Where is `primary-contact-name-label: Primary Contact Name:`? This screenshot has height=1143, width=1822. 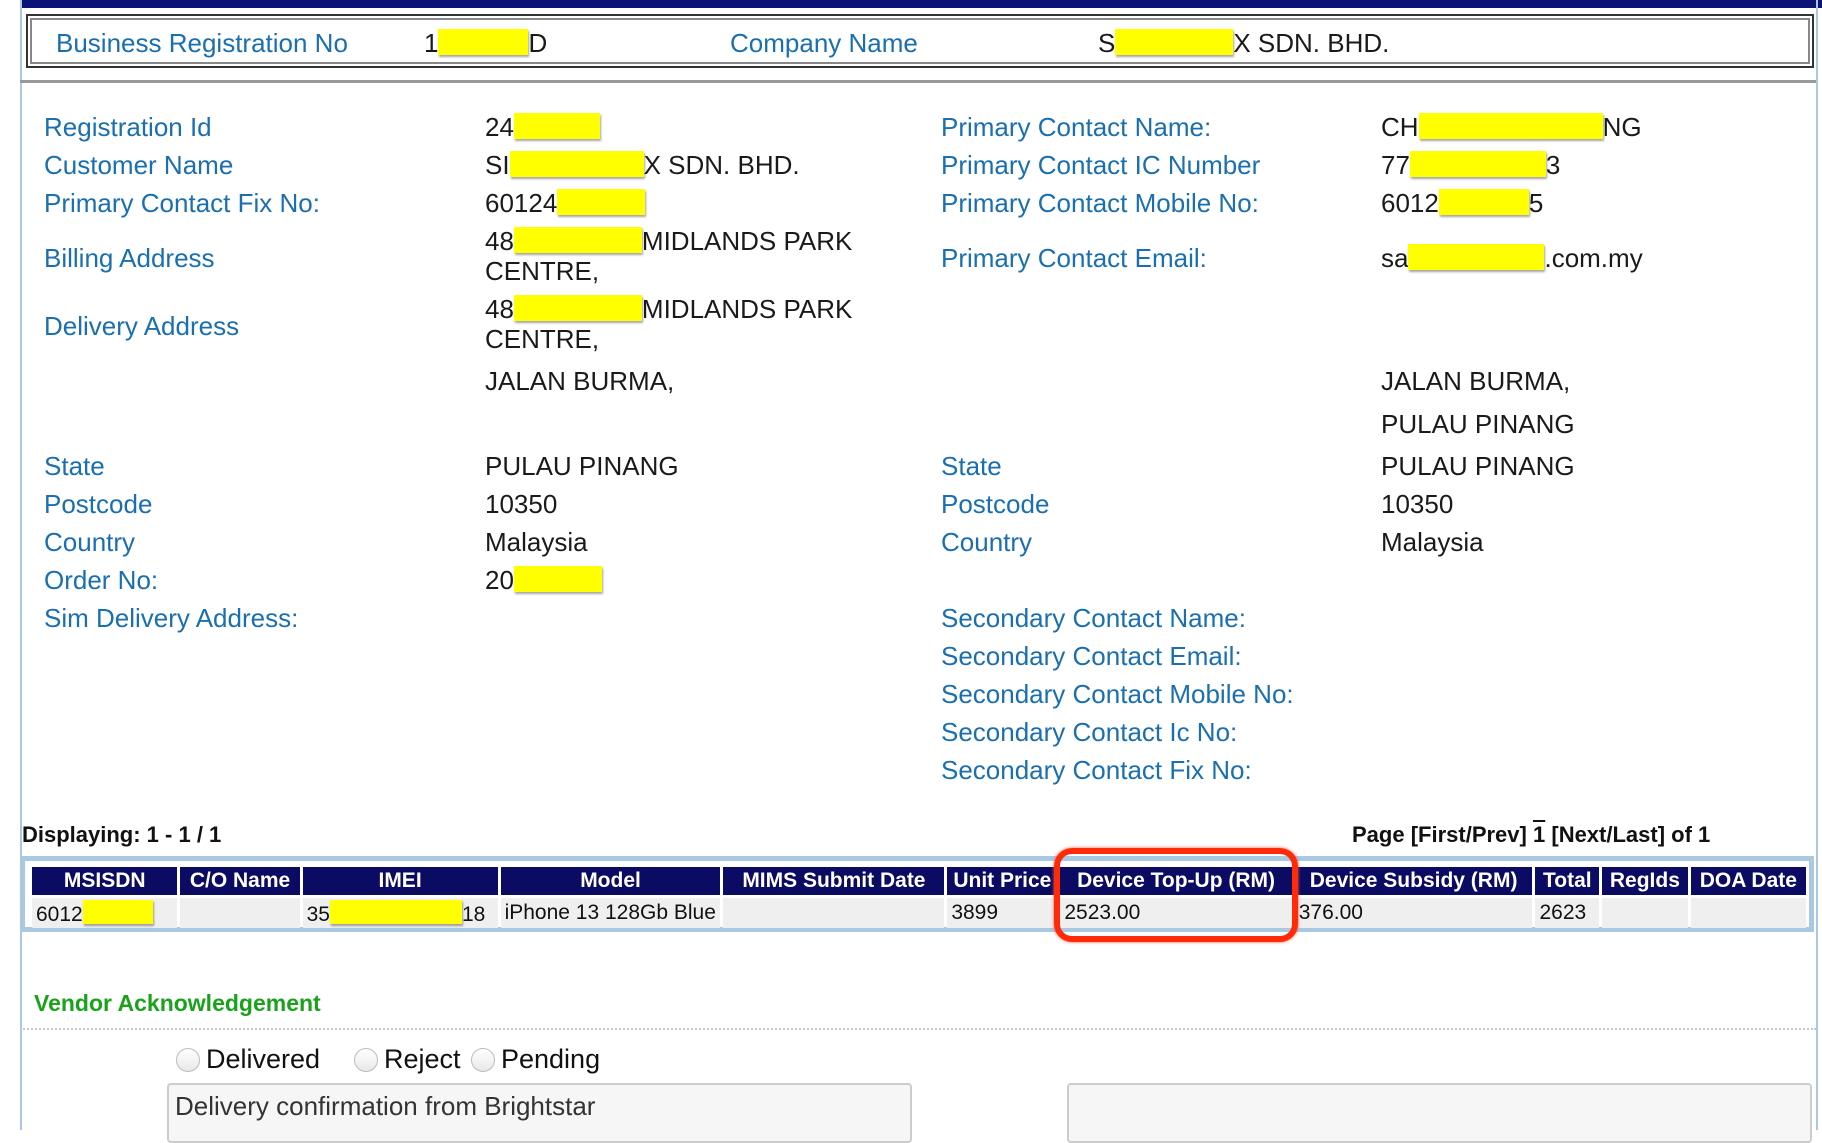 primary-contact-name-label: Primary Contact Name: is located at coordinates (1076, 127).